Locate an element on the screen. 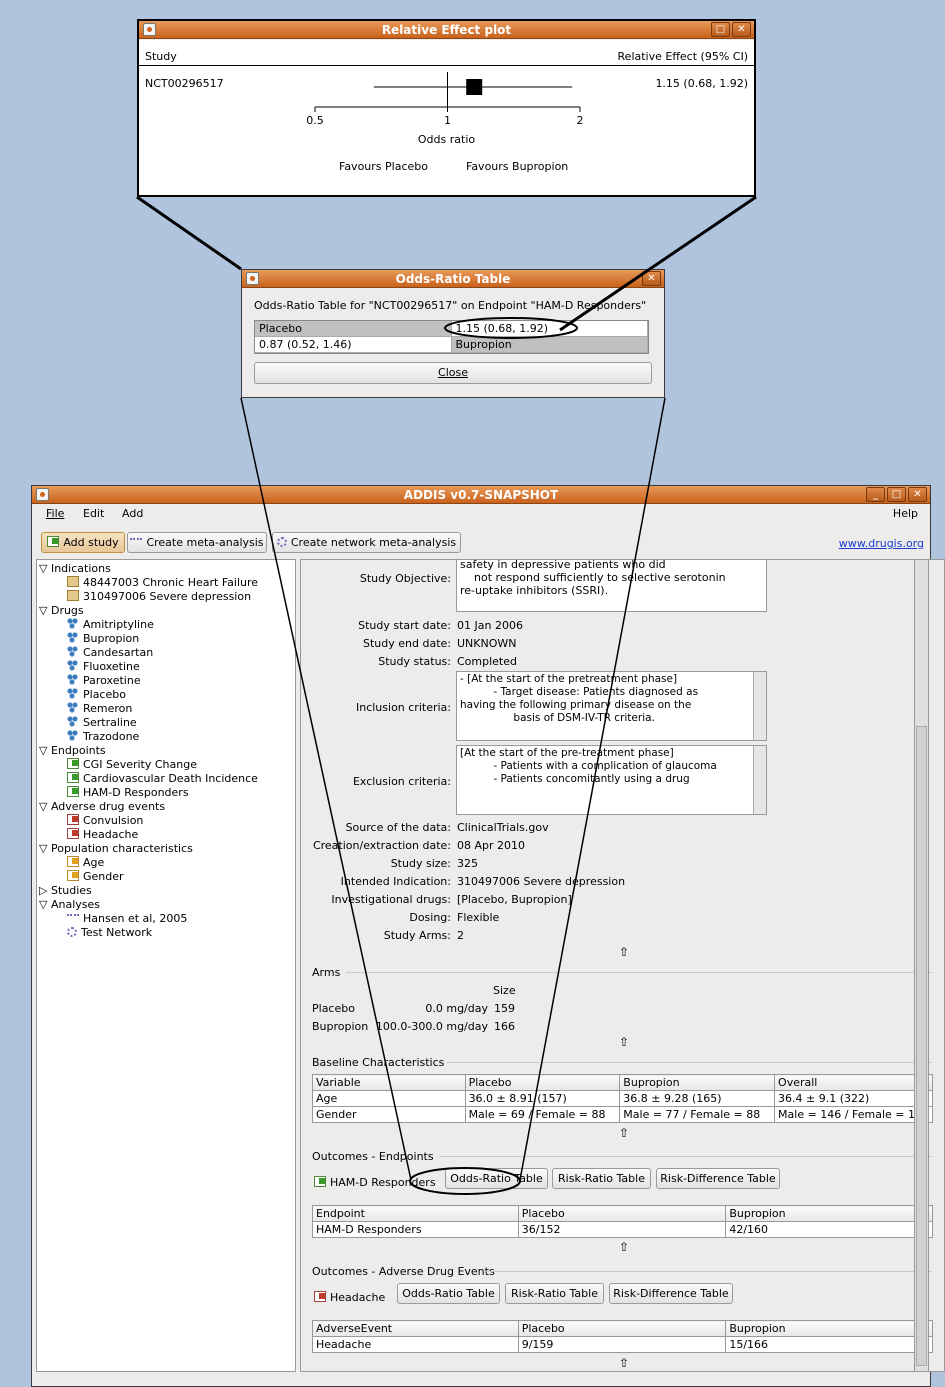 This screenshot has width=945, height=1387. tree-item-adverse-event: Headache is located at coordinates (102, 835).